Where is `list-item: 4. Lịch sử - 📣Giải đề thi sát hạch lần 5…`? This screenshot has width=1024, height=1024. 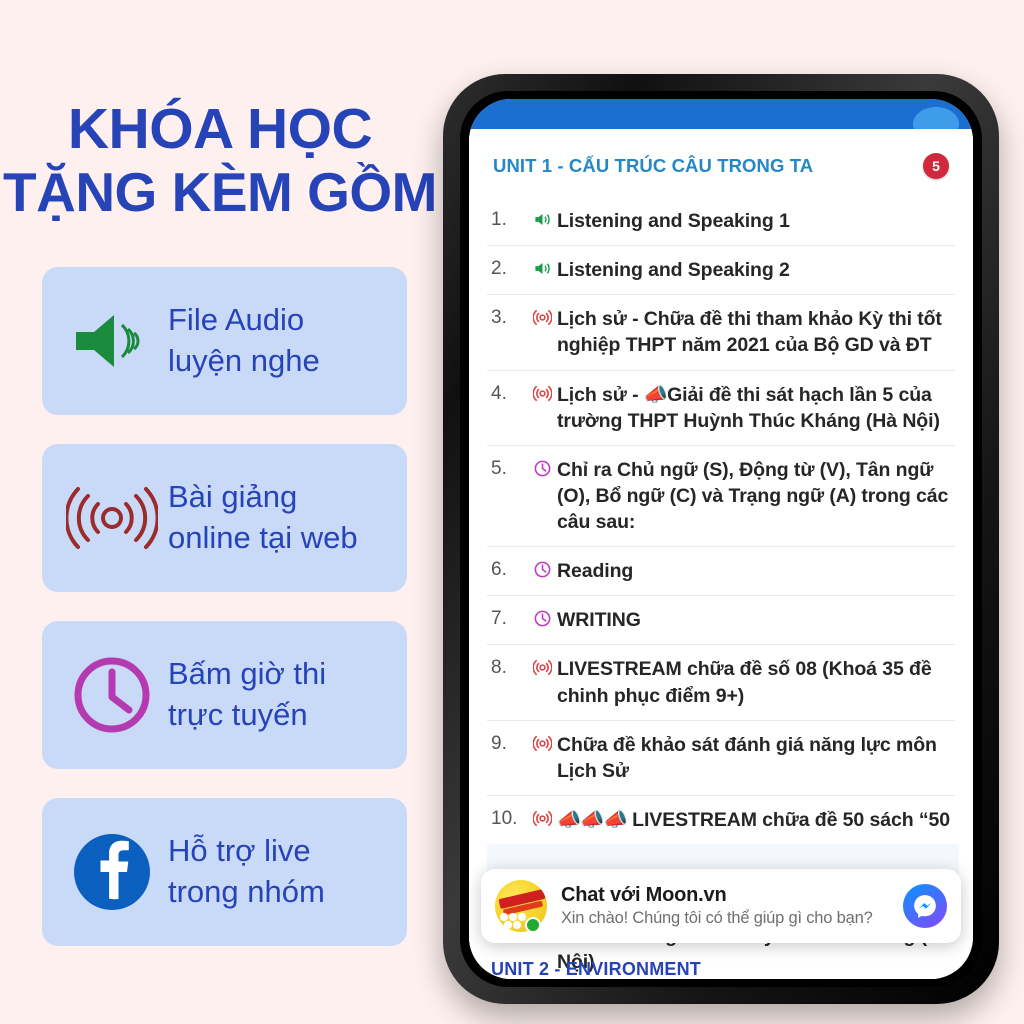 list-item: 4. Lịch sử - 📣Giải đề thi sát hạch lần 5… is located at coordinates (721, 408).